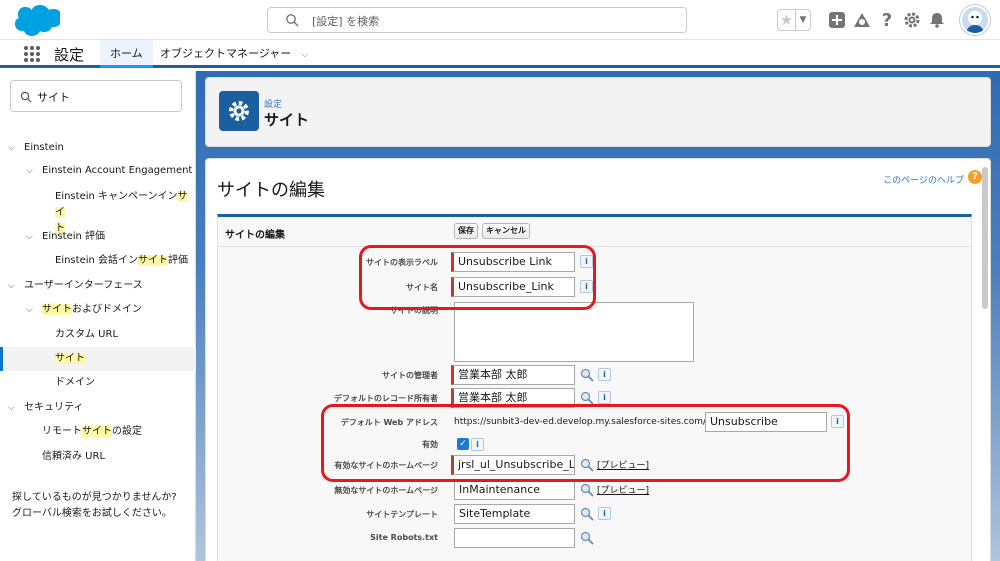 The width and height of the screenshot is (1000, 561). Describe the element at coordinates (410, 375) in the screenshot. I see `site-contact-label: サイトの管理者` at that location.